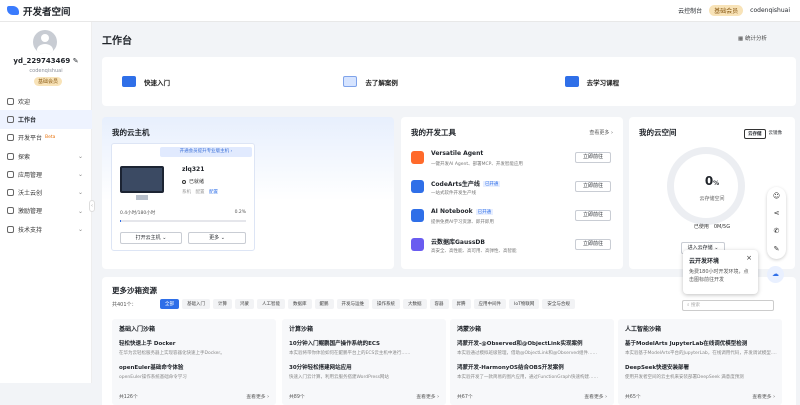  I want to click on page-title: 工作台, so click(117, 41).